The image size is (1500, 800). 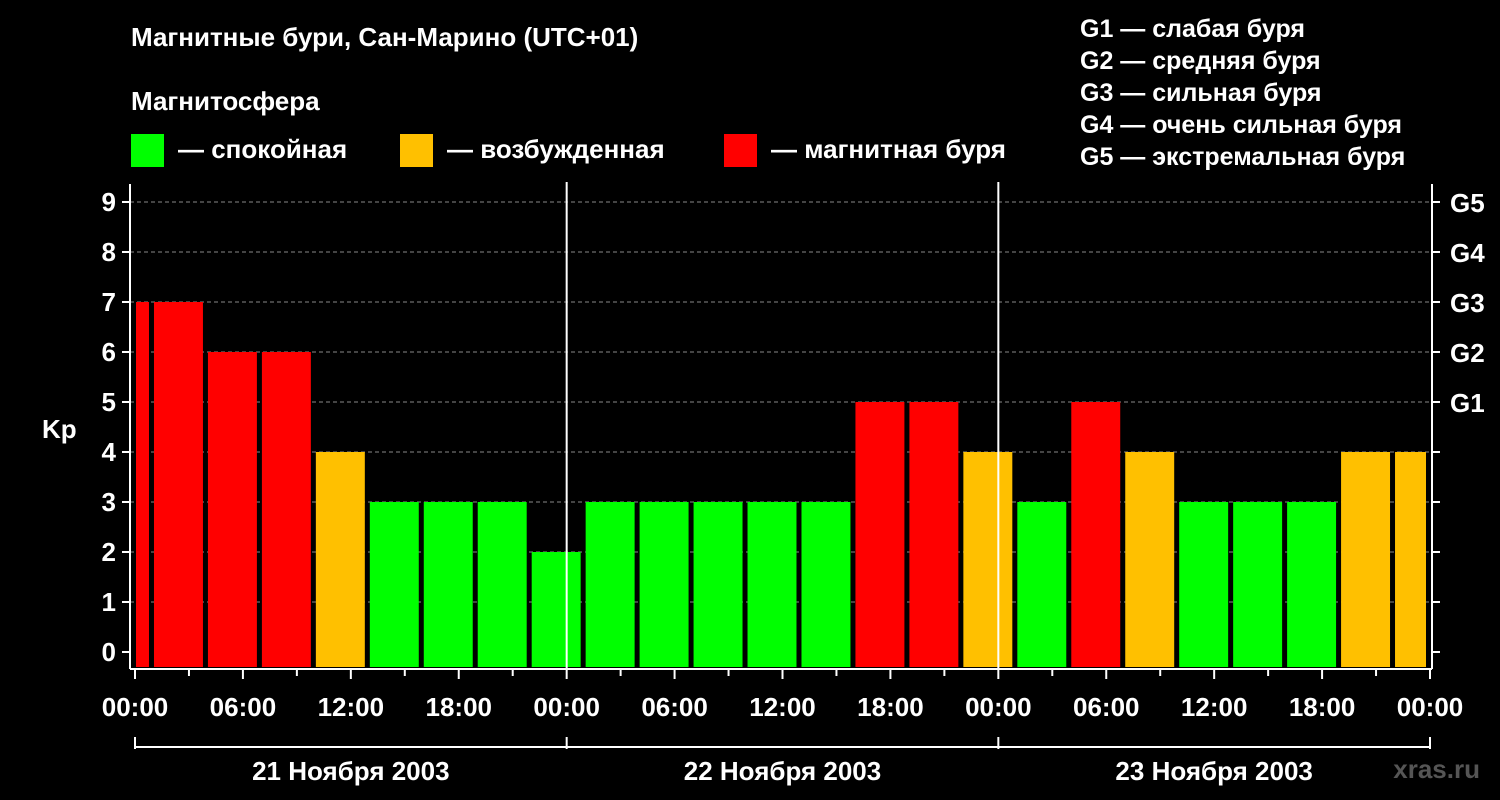 I want to click on y-tick-label: 5, so click(x=109, y=402).